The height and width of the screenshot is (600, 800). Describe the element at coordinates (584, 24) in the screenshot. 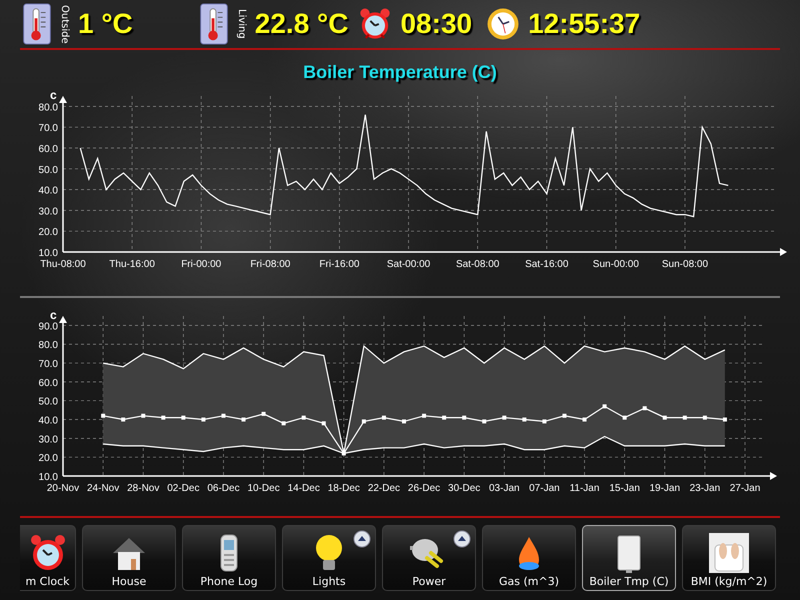

I see `reading-value: 12:55:37` at that location.